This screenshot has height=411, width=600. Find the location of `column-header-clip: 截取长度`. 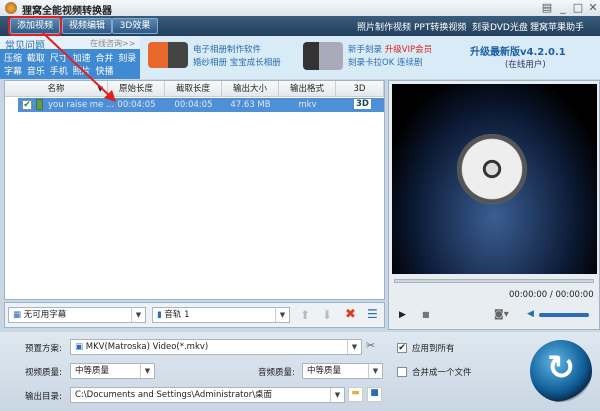

column-header-clip: 截取长度 is located at coordinates (193, 89).